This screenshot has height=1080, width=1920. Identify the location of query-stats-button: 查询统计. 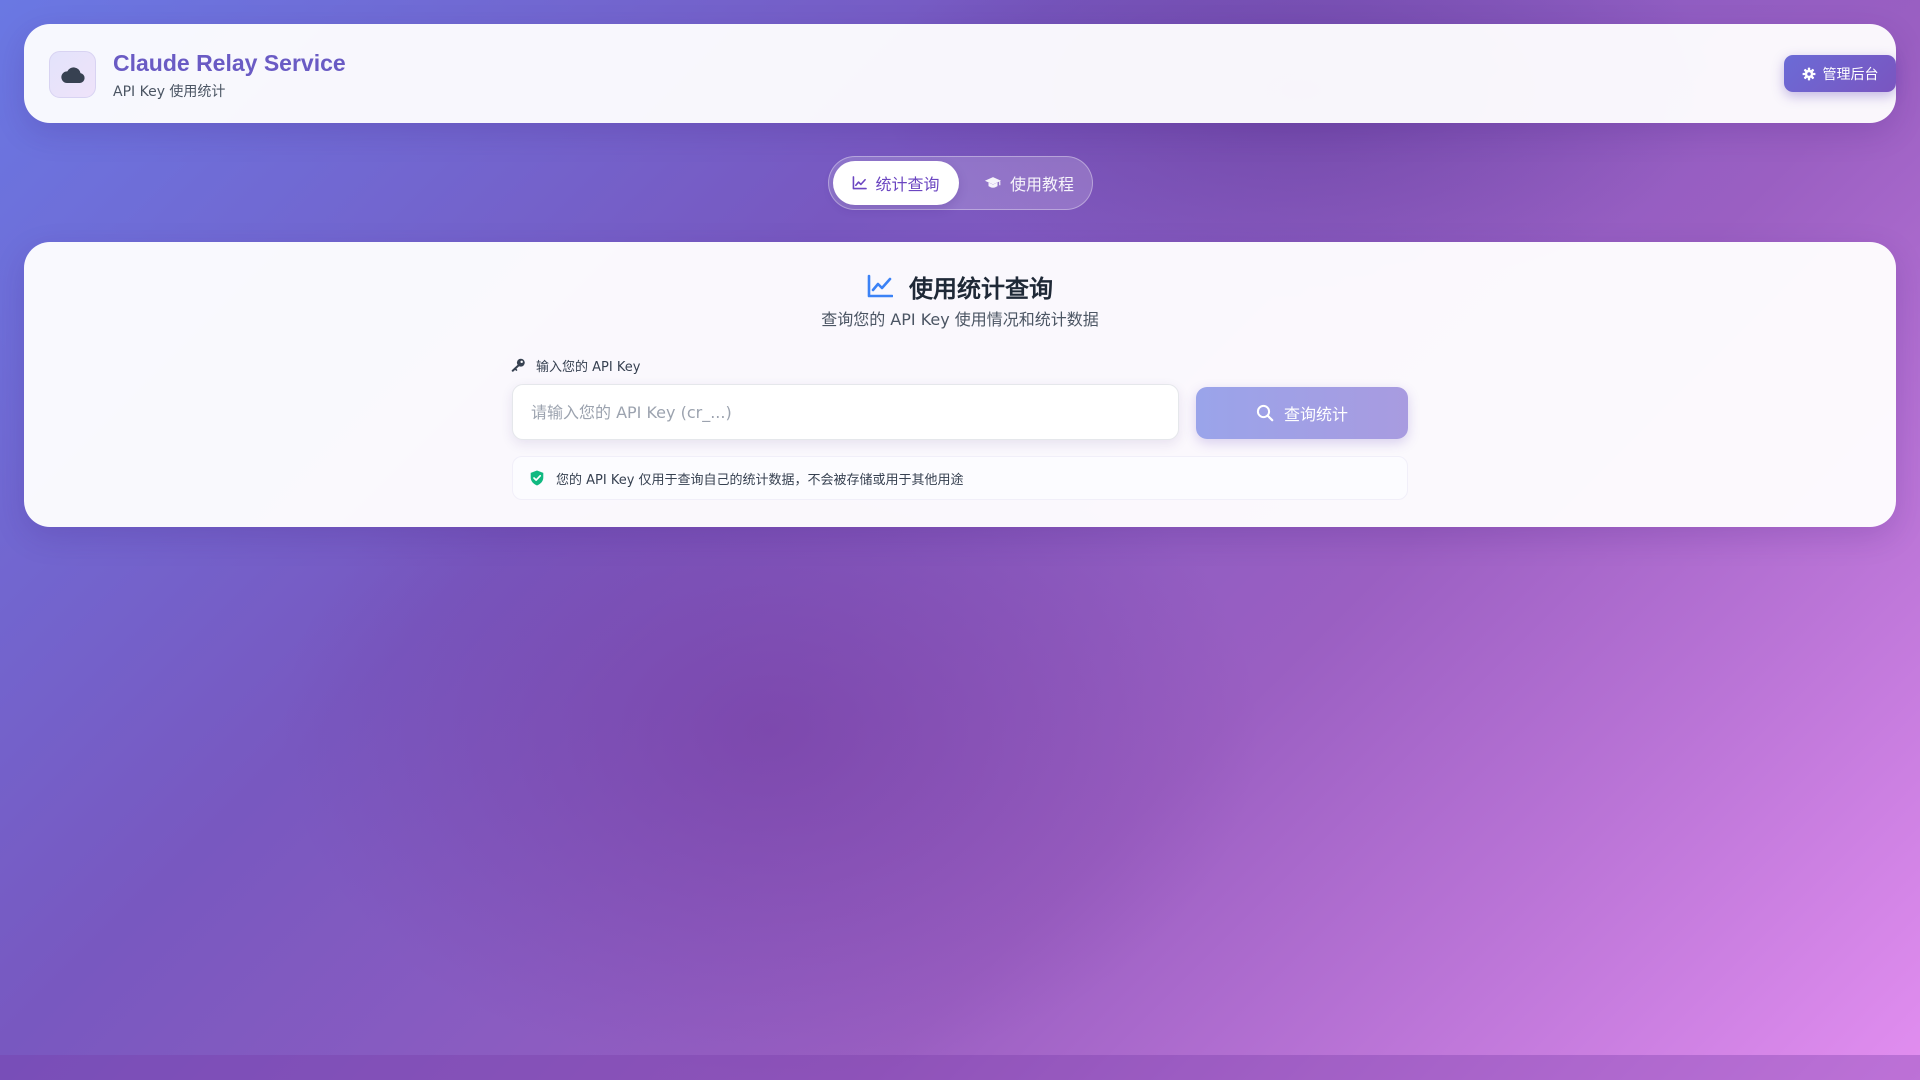
(1302, 413).